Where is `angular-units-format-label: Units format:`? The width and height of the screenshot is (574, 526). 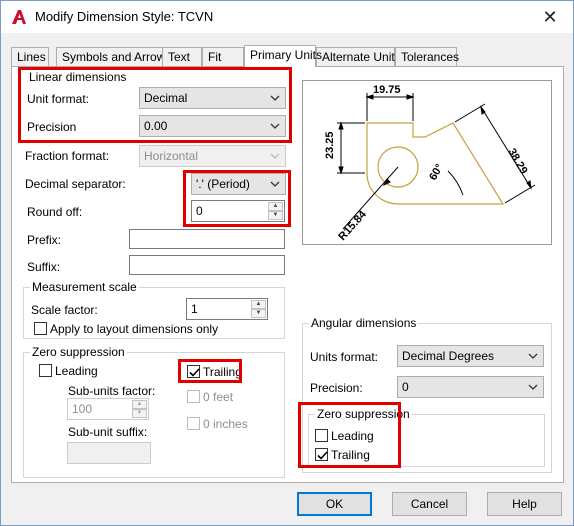
angular-units-format-label: Units format: is located at coordinates (344, 357).